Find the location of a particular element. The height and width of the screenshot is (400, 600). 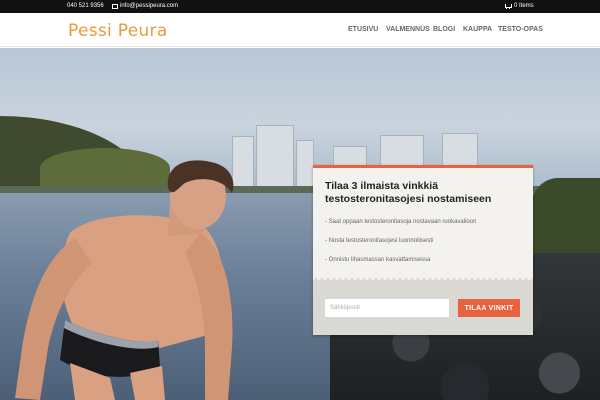

nav-item-testo-opas: TESTO-OPAS is located at coordinates (520, 29).